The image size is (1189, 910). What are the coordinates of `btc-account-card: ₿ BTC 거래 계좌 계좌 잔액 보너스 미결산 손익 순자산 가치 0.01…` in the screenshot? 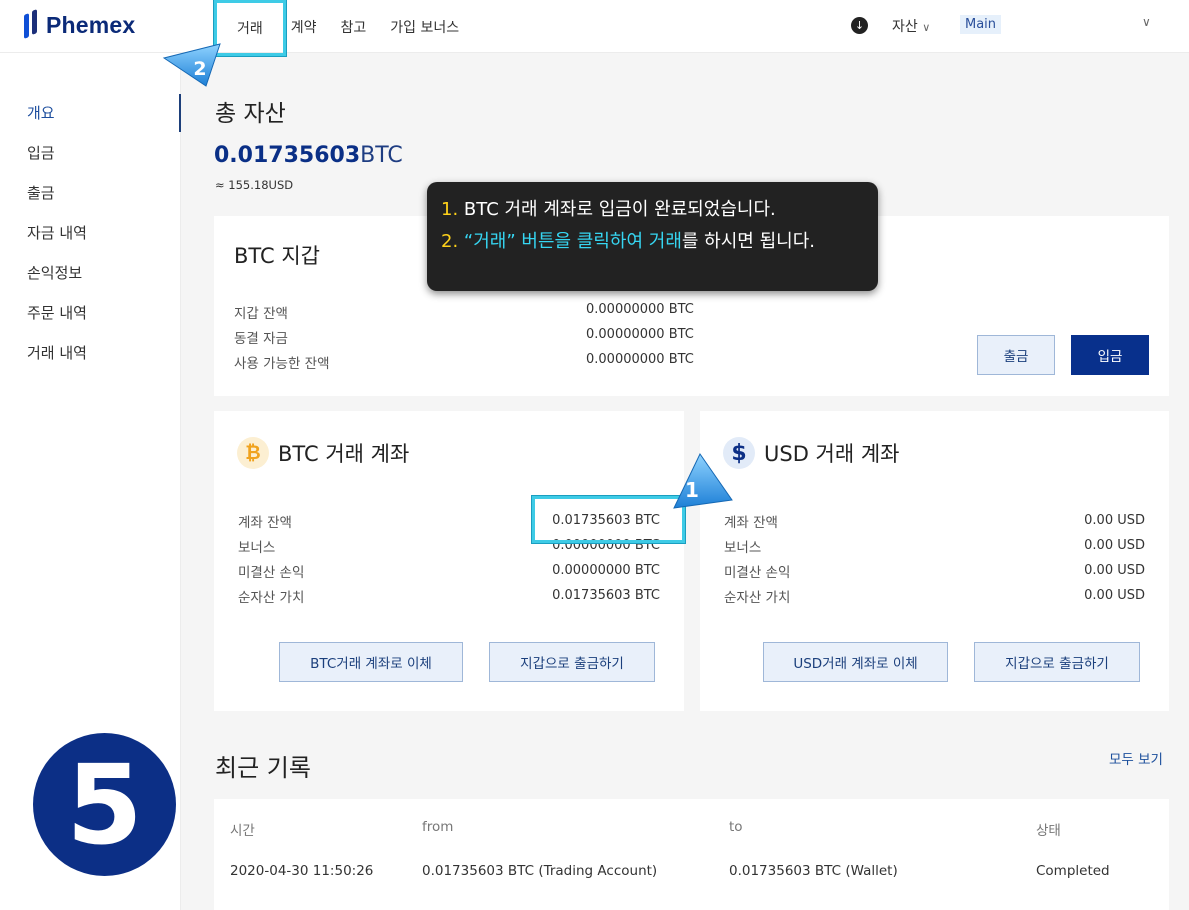 It's located at (449, 561).